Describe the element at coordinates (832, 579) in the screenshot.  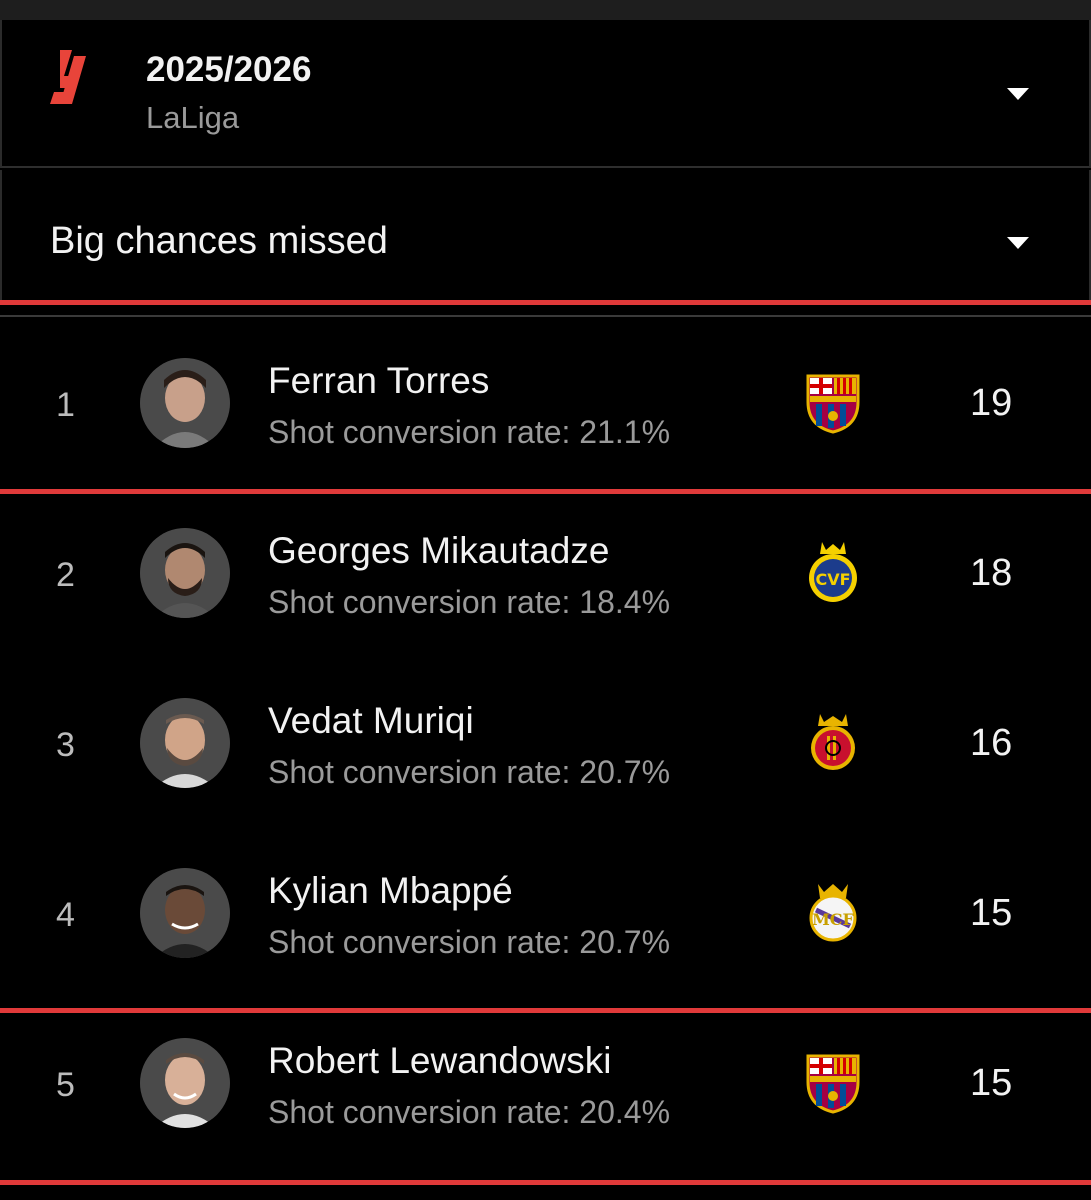
I see `svg-text: CVF` at that location.